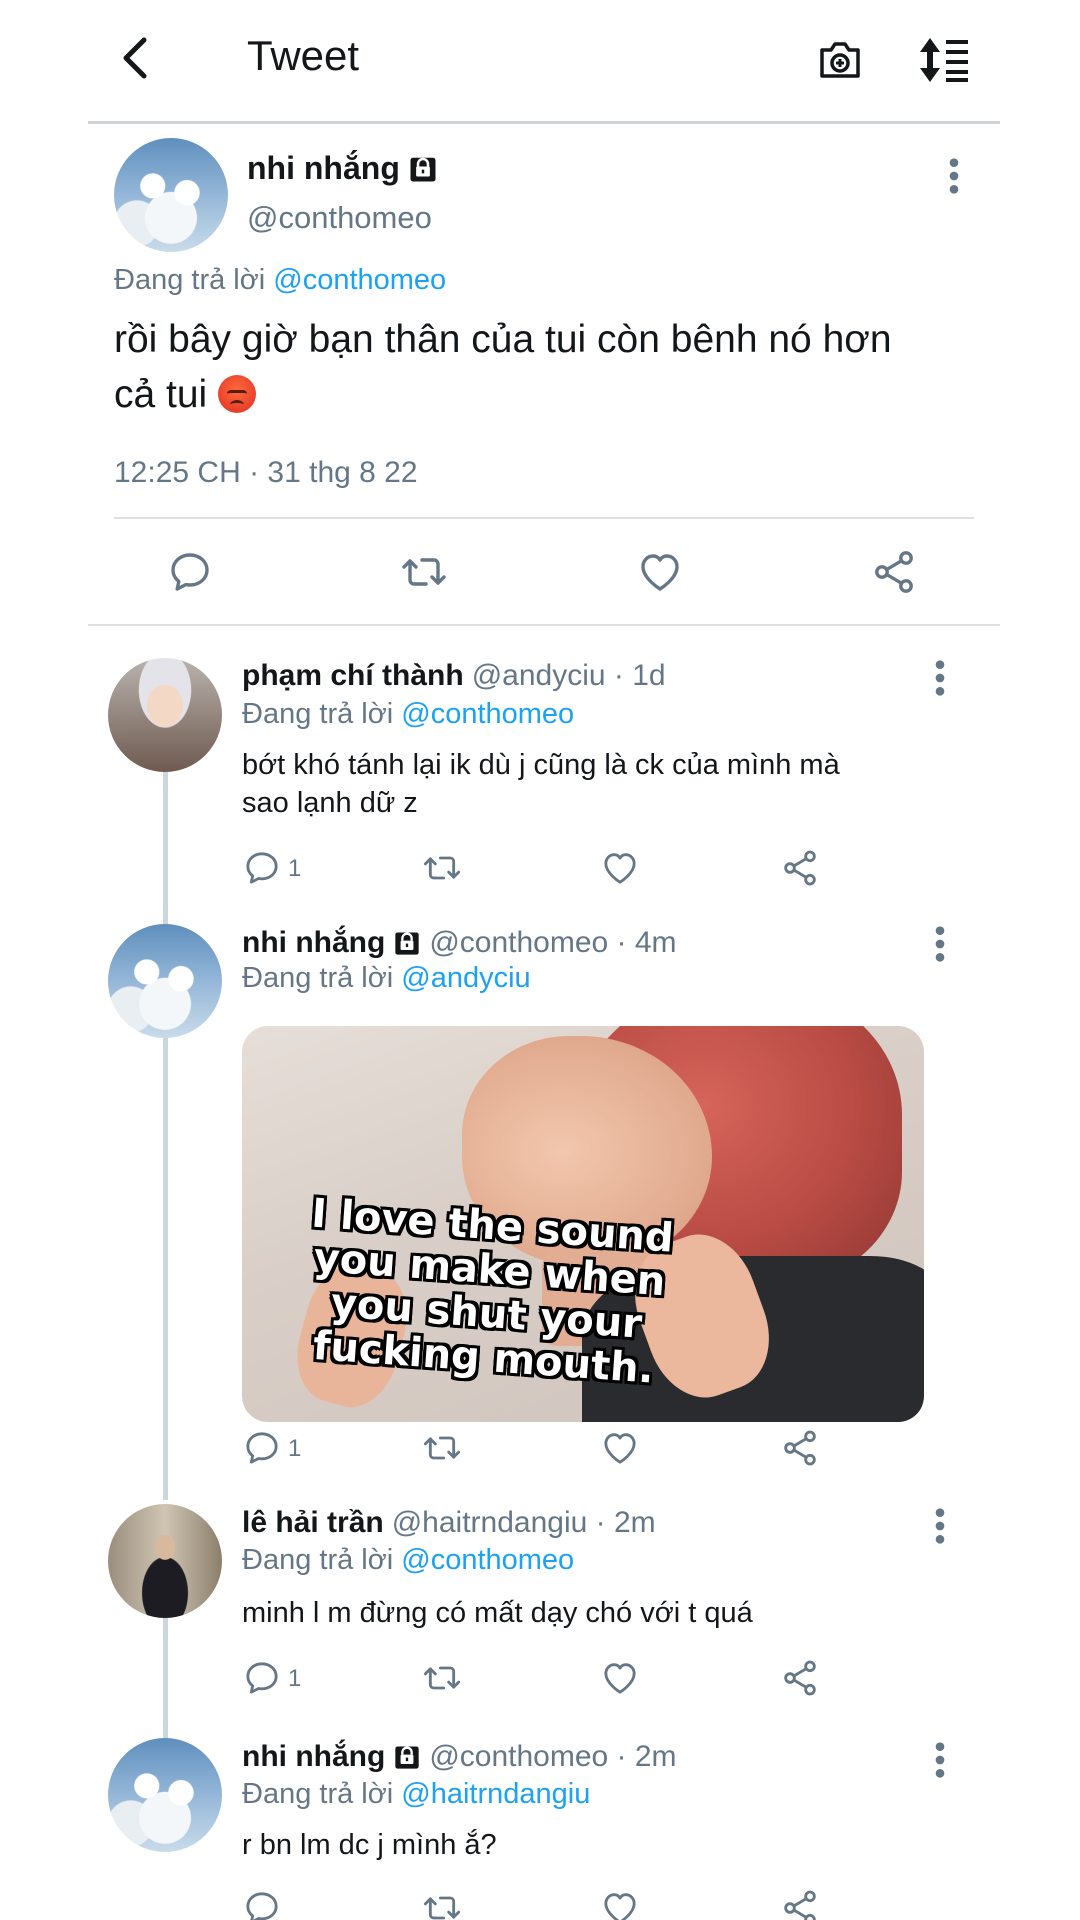  Describe the element at coordinates (523, 1522) in the screenshot. I see `author-handle-time: @haitrndangiu · 2m` at that location.